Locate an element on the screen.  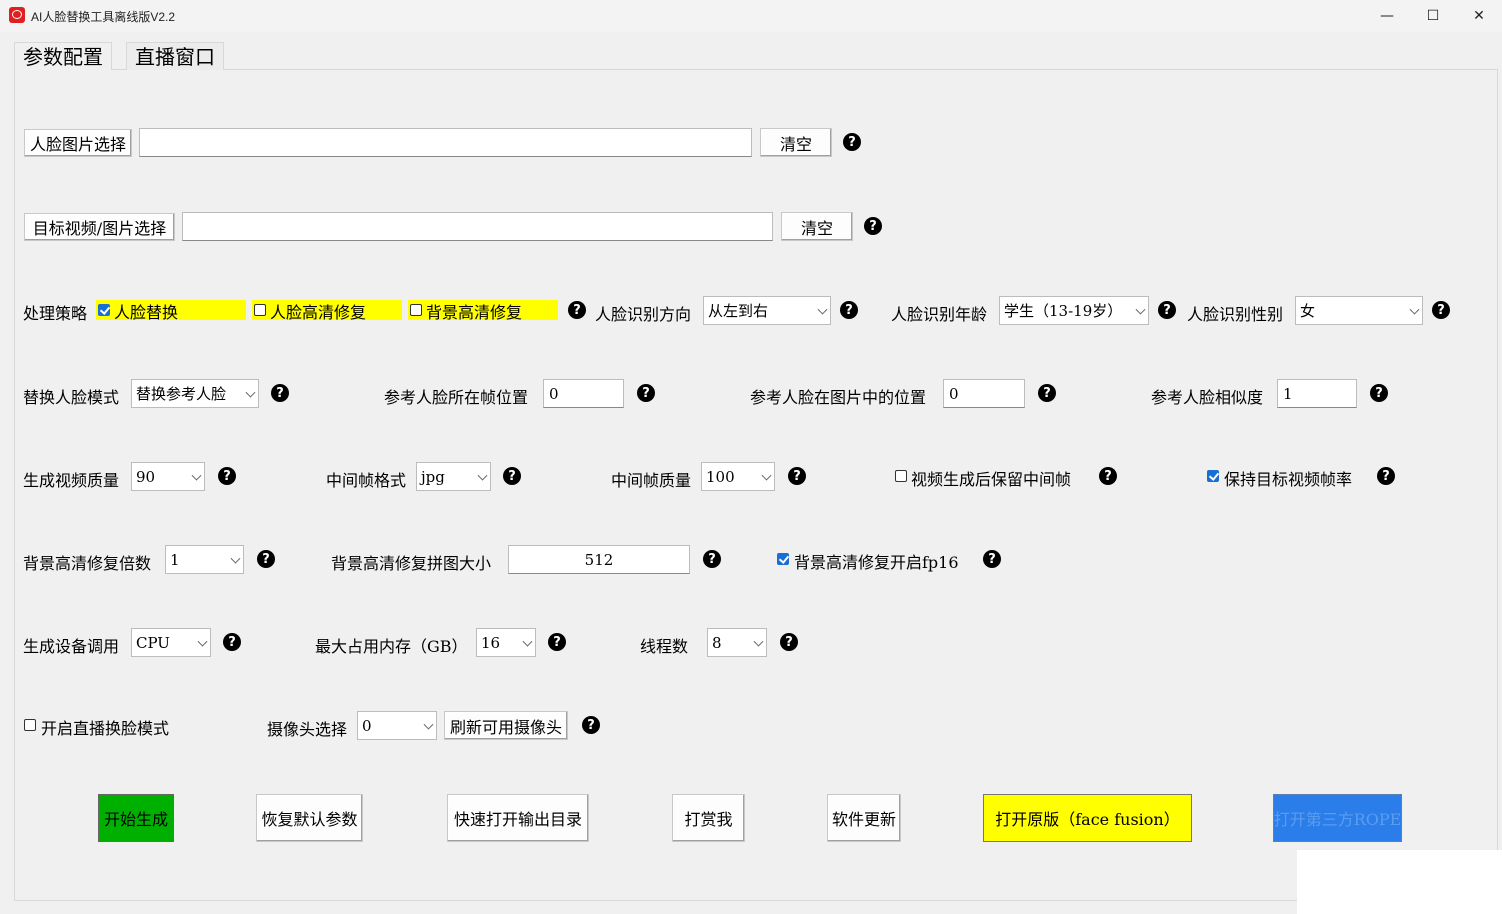
keep-fps-label: 保持目标视频帧率 is located at coordinates (1288, 479).